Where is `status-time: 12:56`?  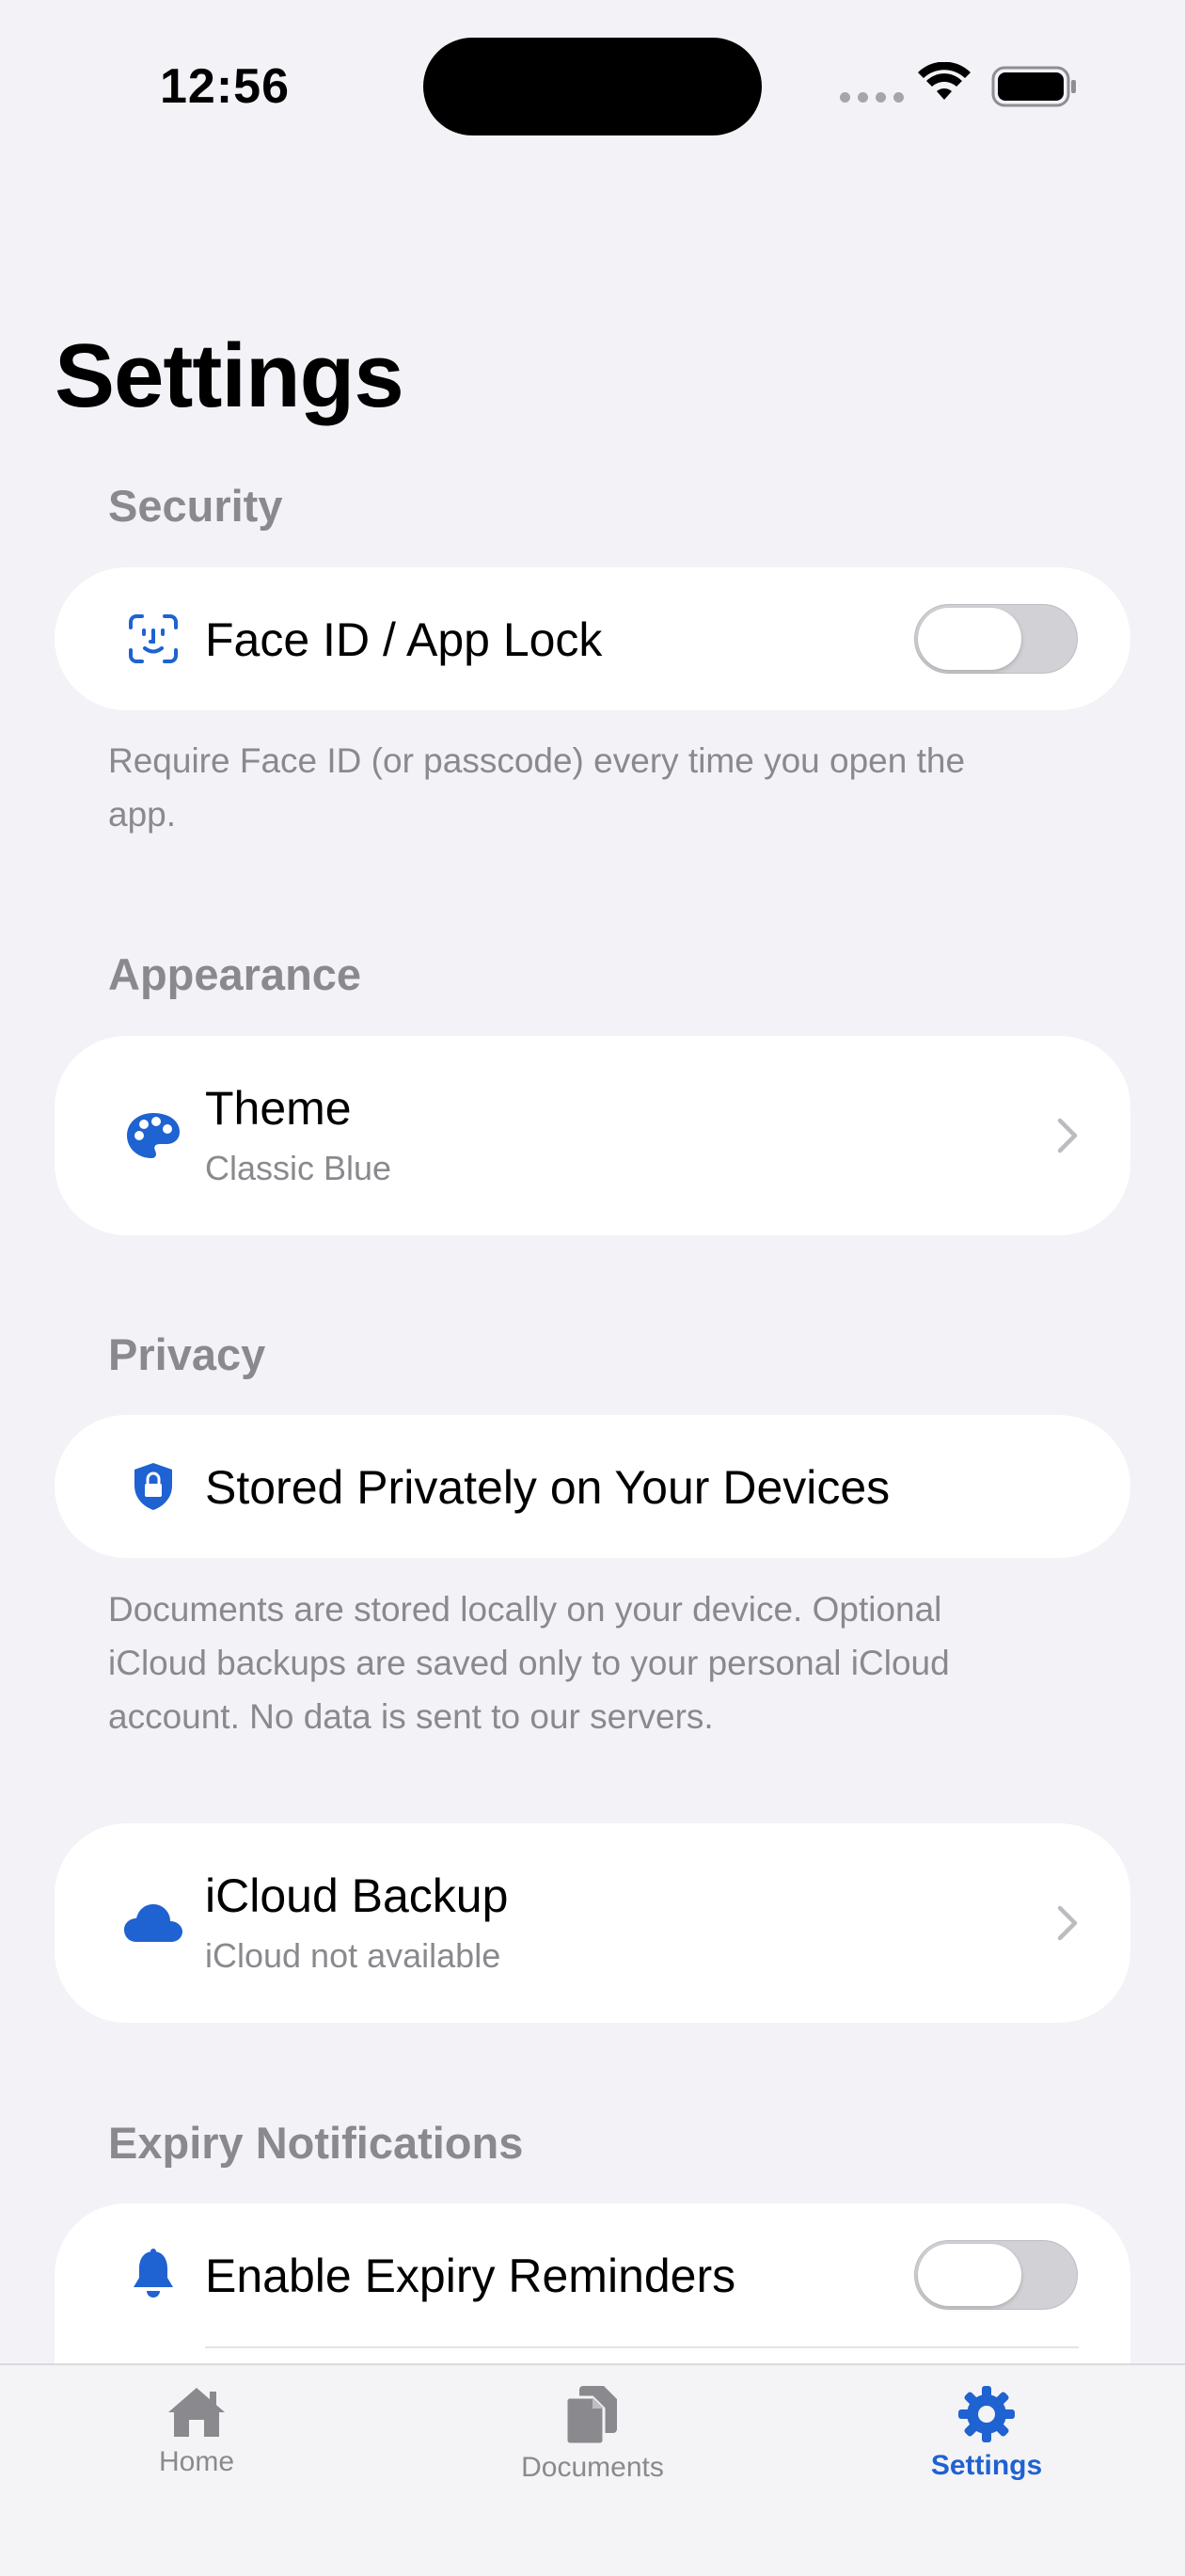
status-time: 12:56 is located at coordinates (225, 87).